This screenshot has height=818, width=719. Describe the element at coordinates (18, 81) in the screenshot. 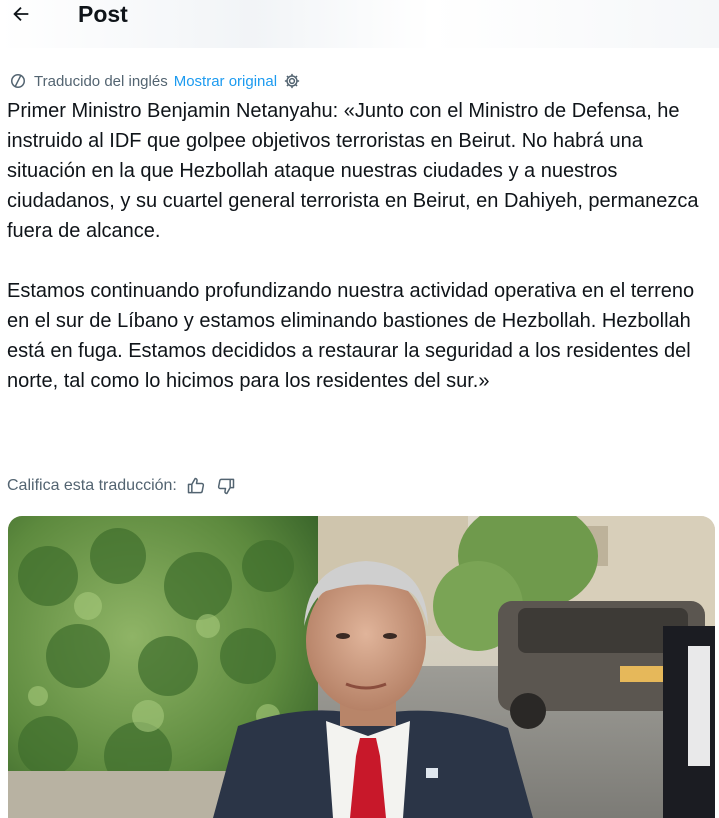

I see `translate-icon` at that location.